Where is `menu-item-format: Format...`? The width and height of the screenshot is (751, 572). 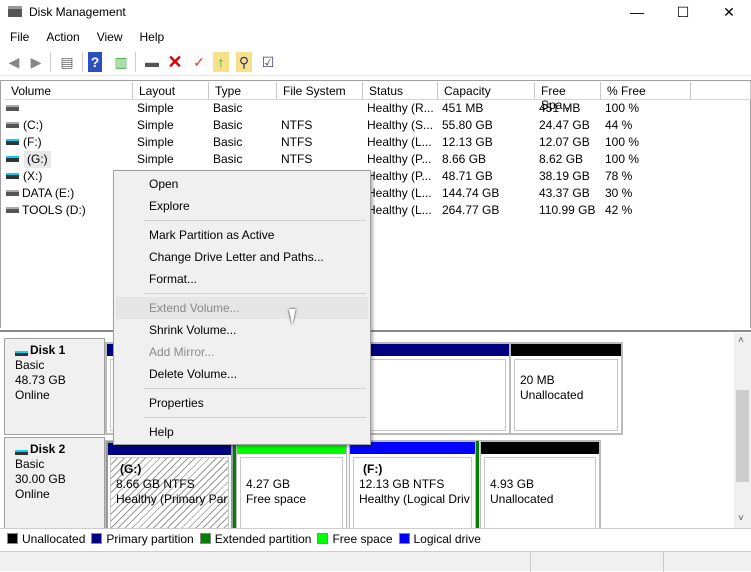 menu-item-format: Format... is located at coordinates (242, 279).